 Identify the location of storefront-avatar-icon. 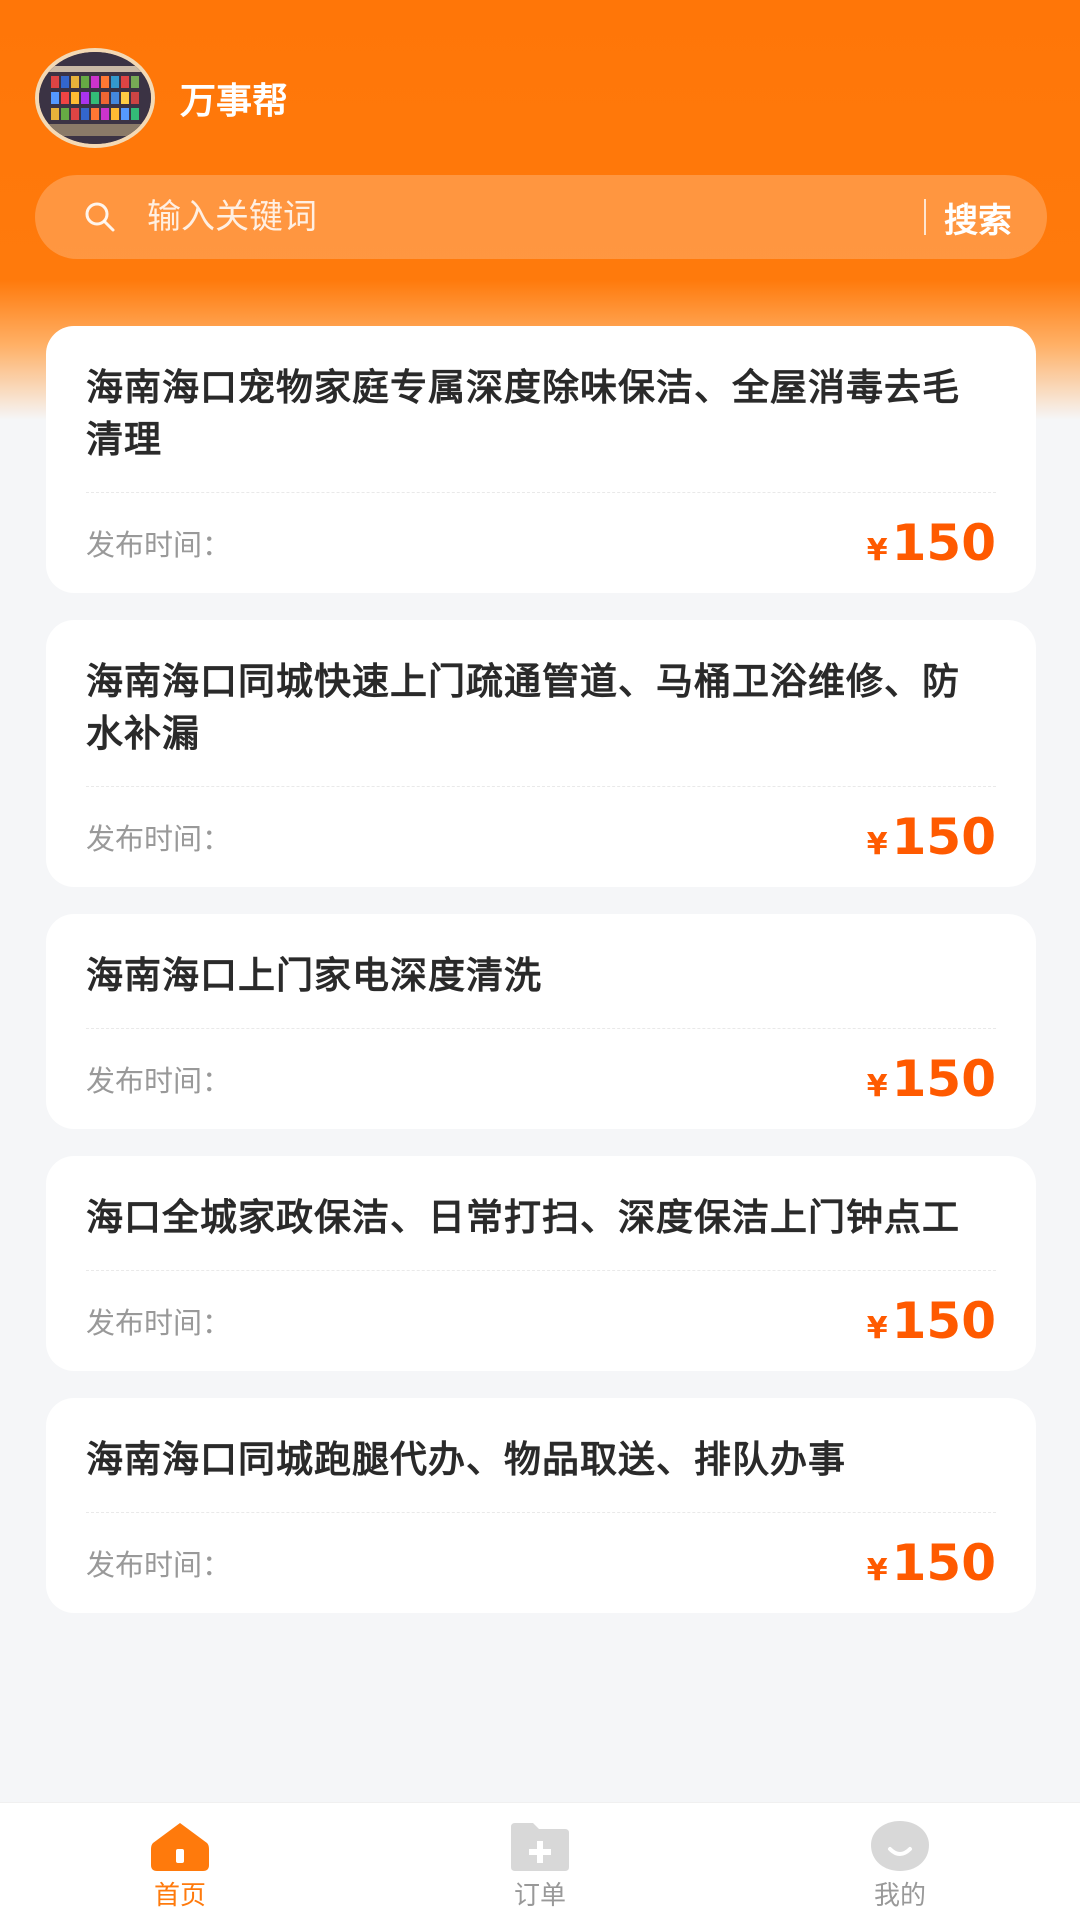
(95, 98).